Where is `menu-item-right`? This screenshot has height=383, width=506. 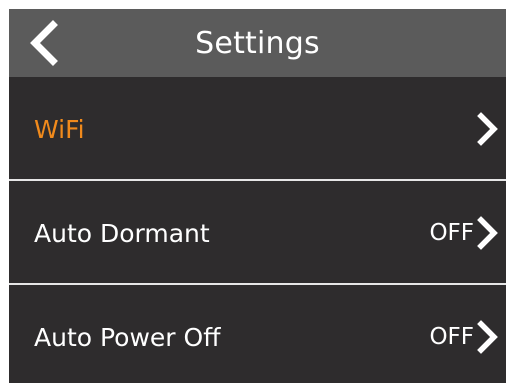 menu-item-right is located at coordinates (487, 129).